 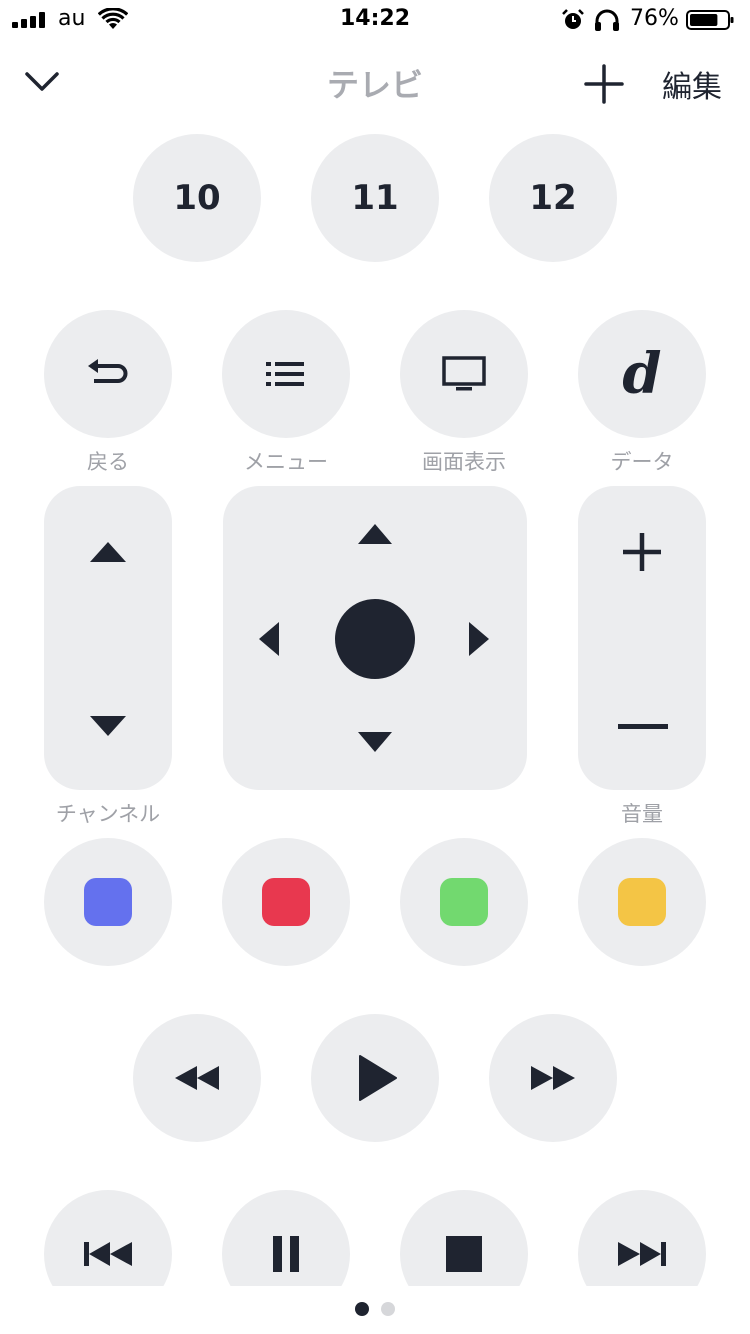 I want to click on screen-display-label: 画面表示, so click(x=464, y=462).